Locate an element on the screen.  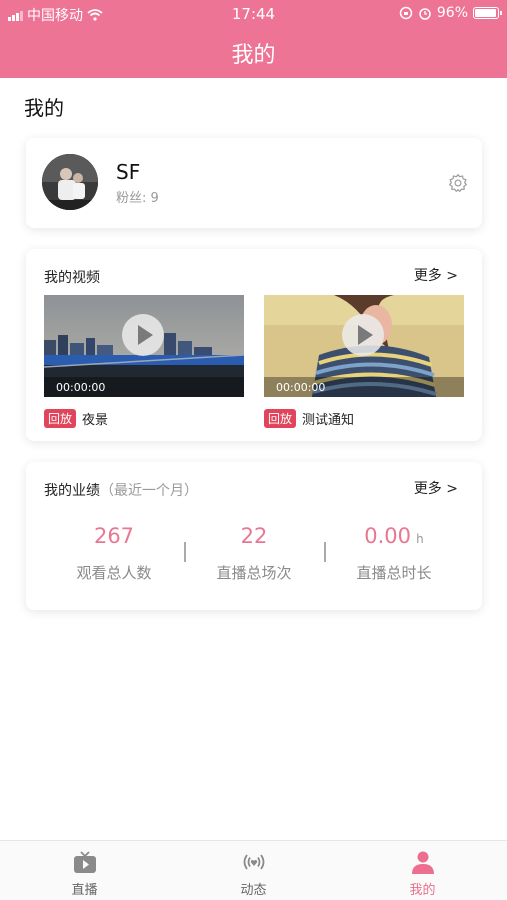
performance-title: 我的业绩（最近一个月） is located at coordinates (121, 490).